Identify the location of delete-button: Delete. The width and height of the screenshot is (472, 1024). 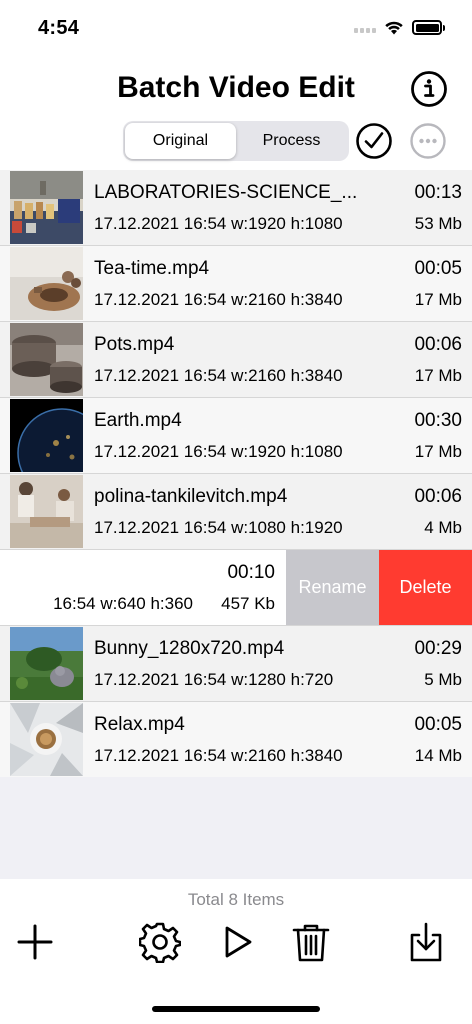
(425, 587).